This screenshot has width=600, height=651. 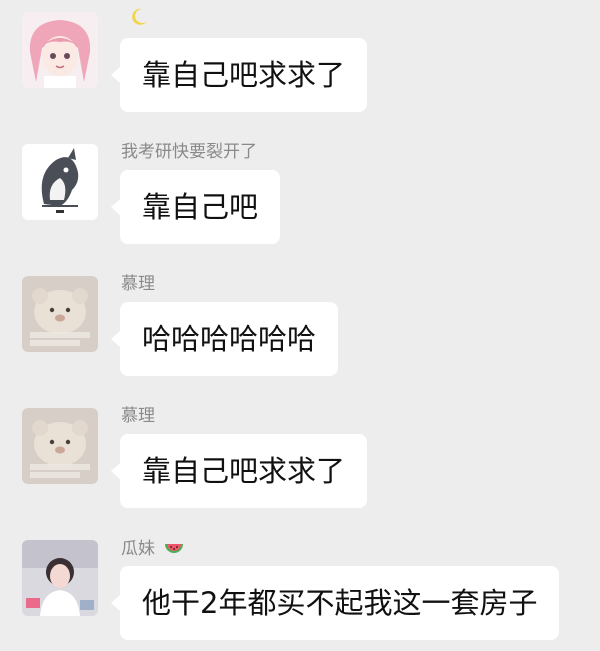 I want to click on message-bubble: 靠自己吧, so click(x=195, y=207).